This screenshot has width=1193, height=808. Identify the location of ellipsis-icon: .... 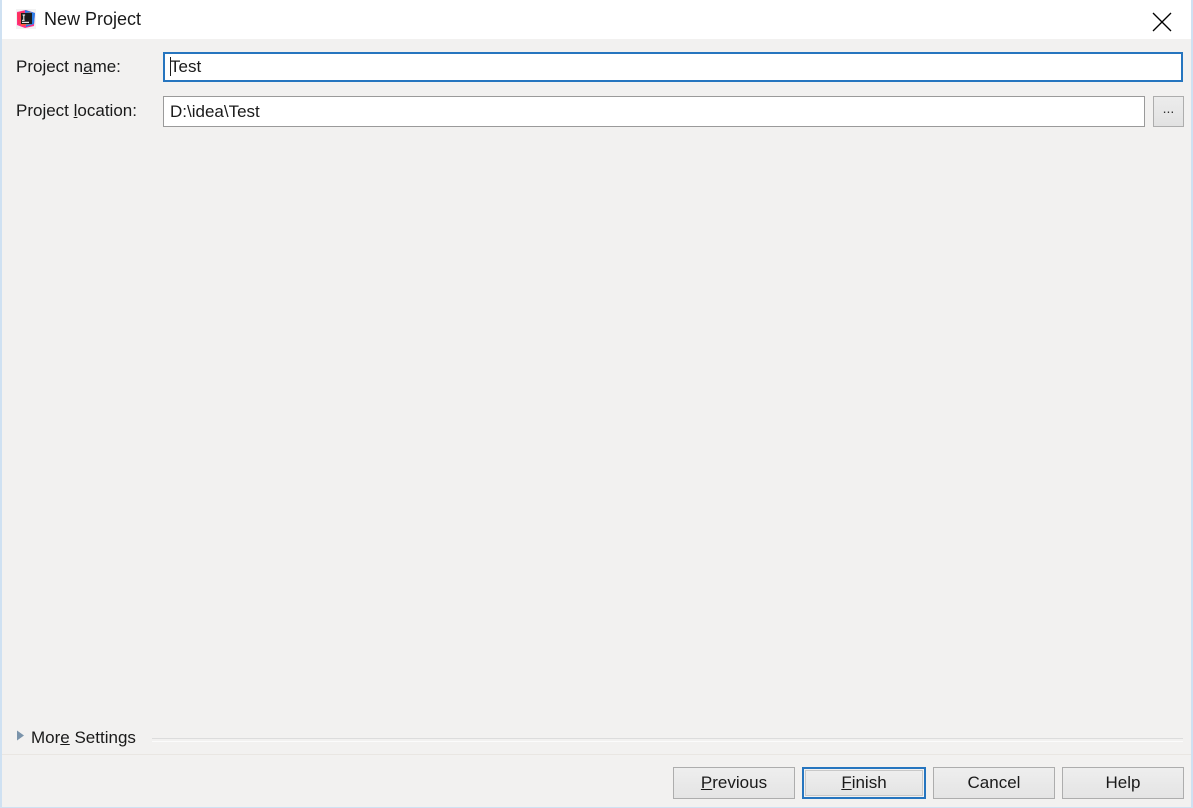
(1168, 108).